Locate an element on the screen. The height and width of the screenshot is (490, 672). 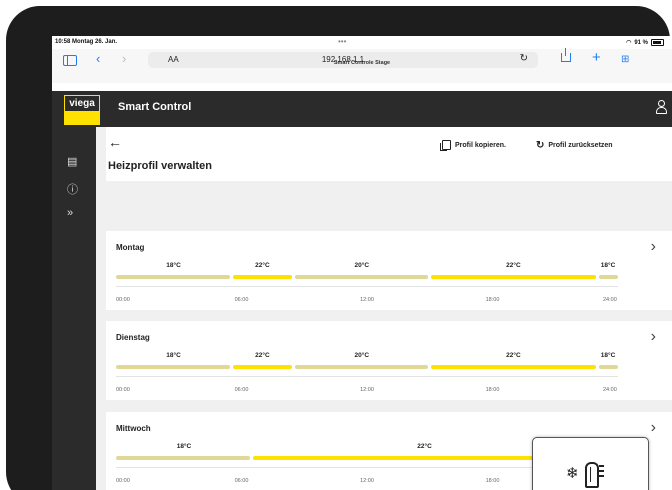
viega-logo: viega is located at coordinates (82, 110).